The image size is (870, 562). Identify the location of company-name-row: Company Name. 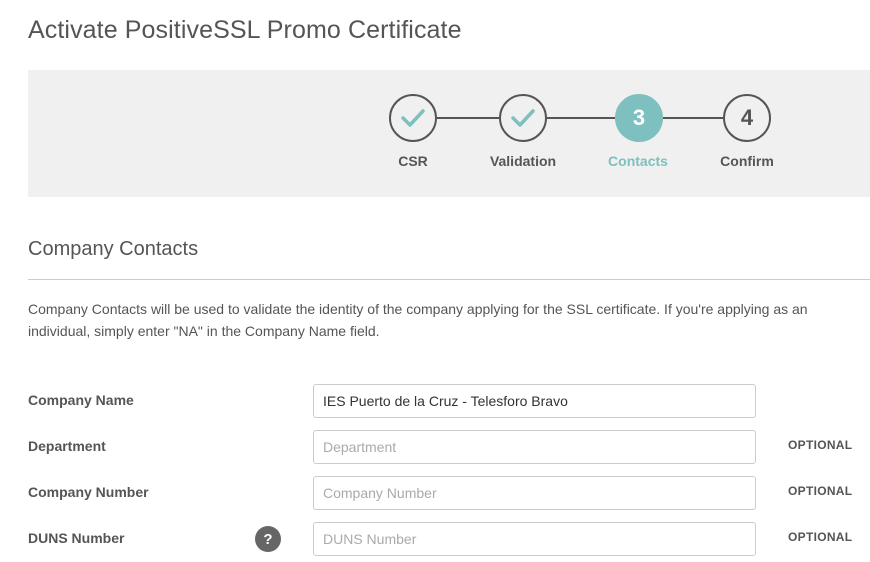
(449, 401).